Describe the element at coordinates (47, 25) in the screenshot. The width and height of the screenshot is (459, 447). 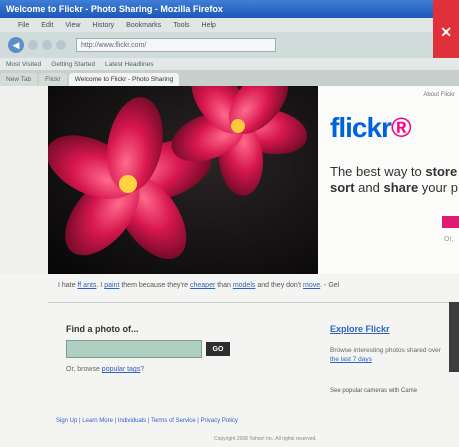
I see `menu-edit: Edit` at that location.